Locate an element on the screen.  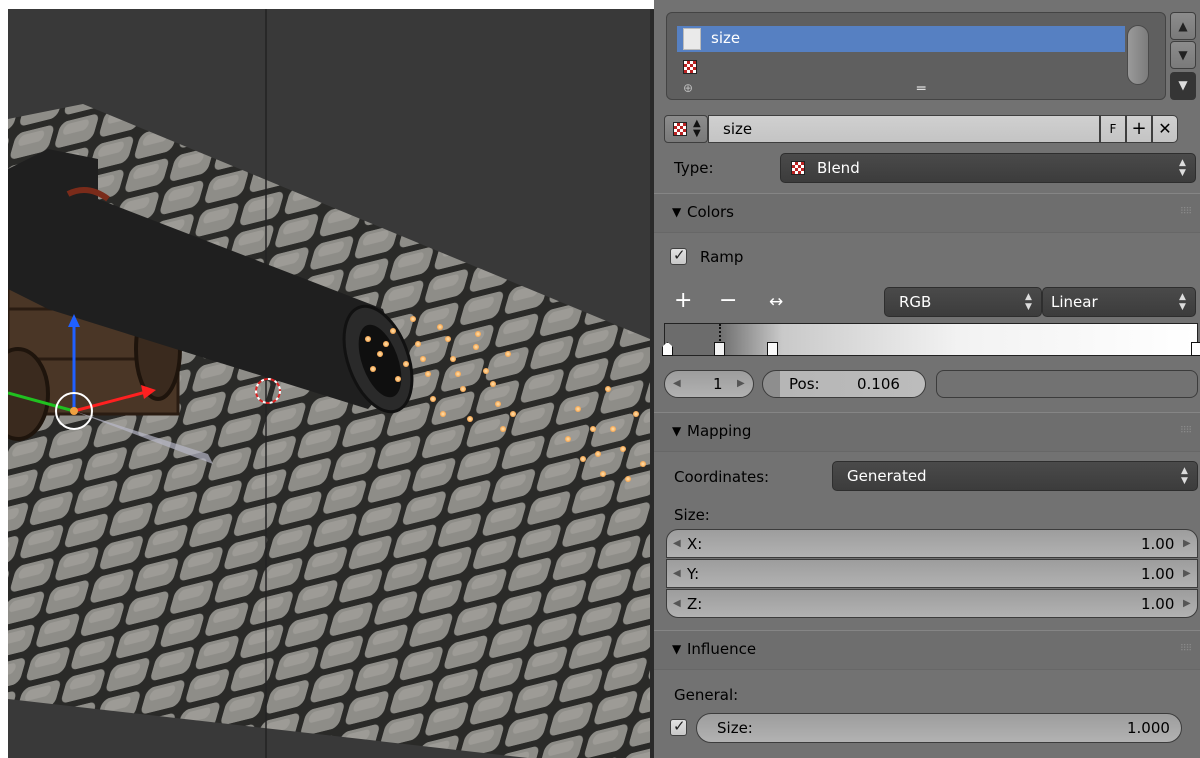
coordinates-dropdown: Generated ▲ ▼ is located at coordinates (1015, 476).